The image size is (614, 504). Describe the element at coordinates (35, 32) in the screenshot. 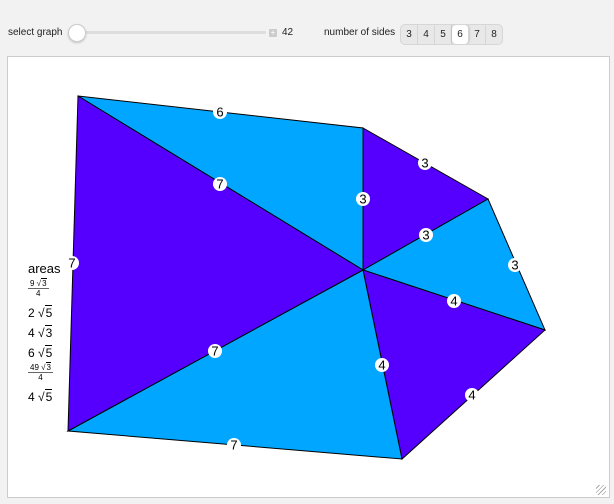

I see `select-graph-label: select graph` at that location.